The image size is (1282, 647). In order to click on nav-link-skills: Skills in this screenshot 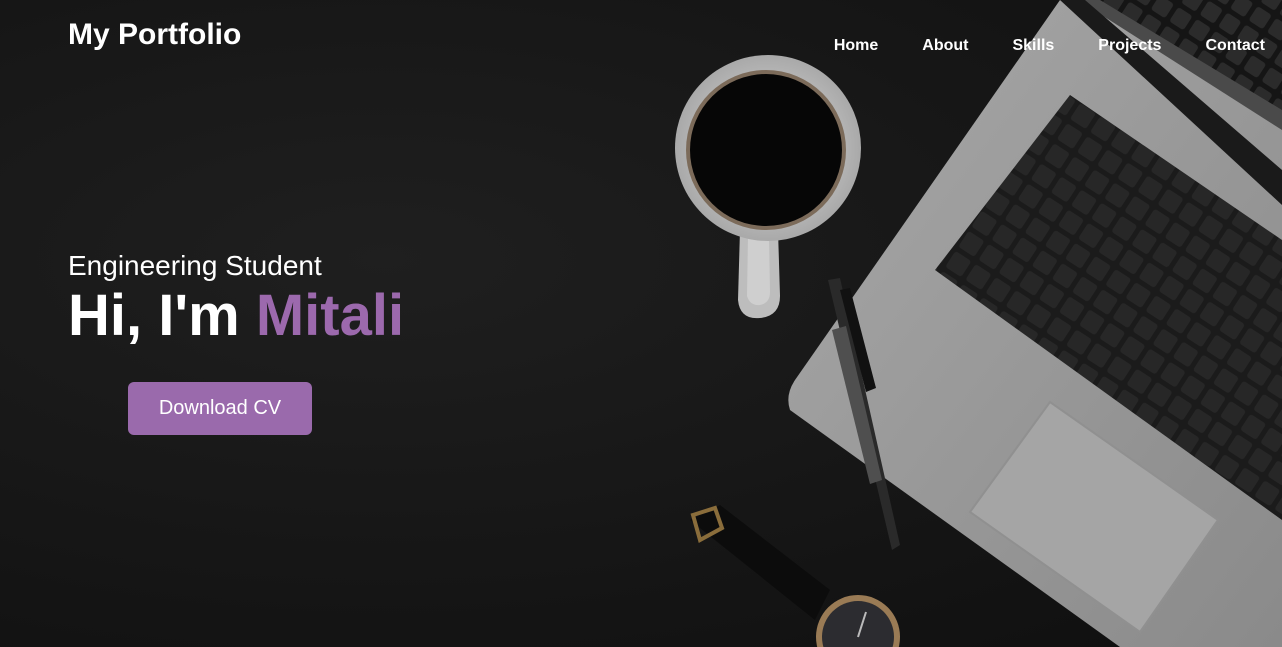, I will do `click(1033, 46)`.